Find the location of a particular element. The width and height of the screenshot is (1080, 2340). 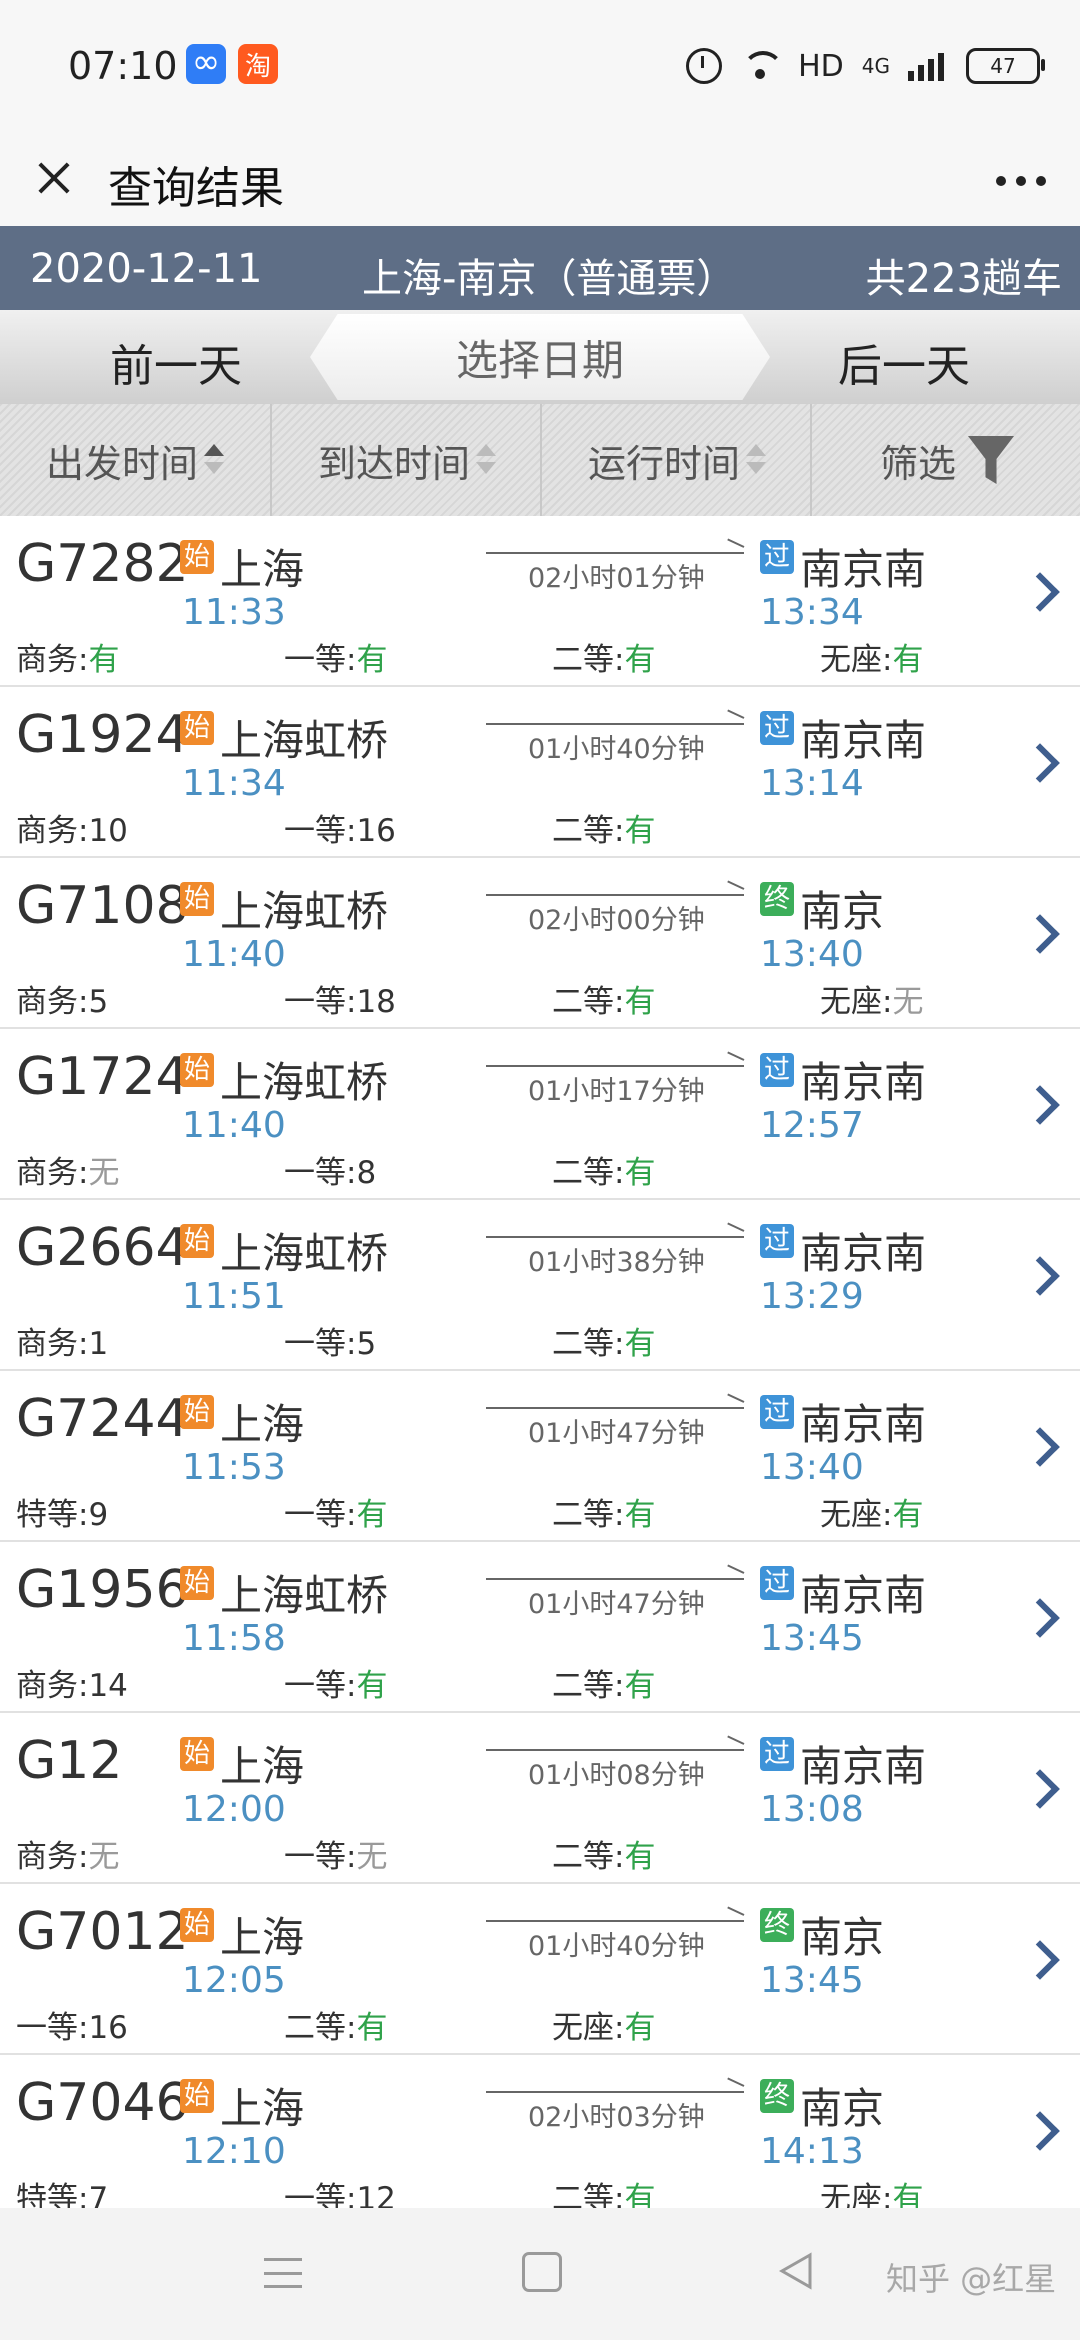

seat-class-label: 特等: is located at coordinates (52, 2194).